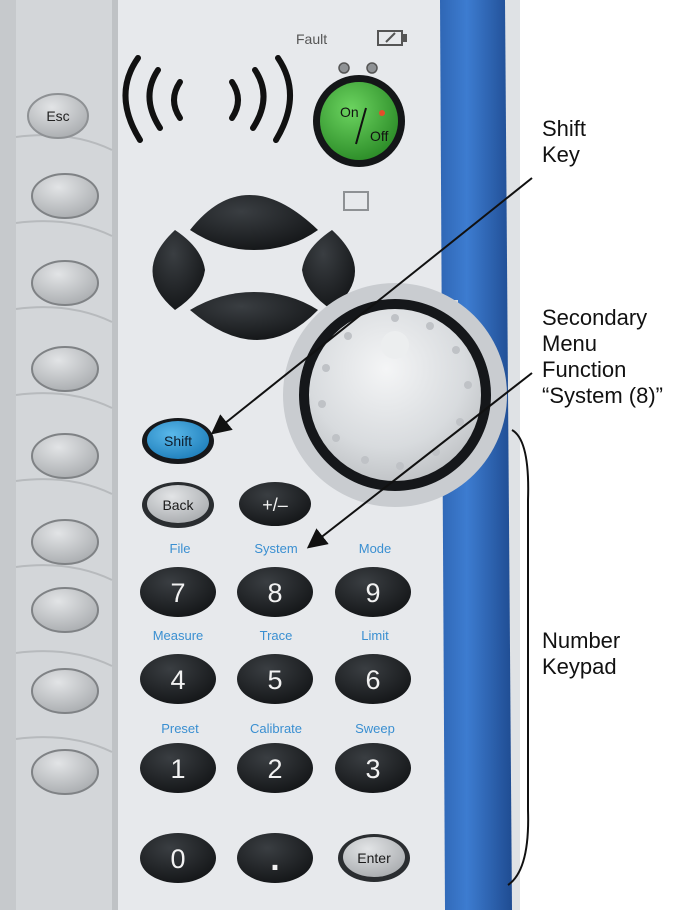 The height and width of the screenshot is (910, 691). I want to click on shift-key-callout: Shift Key, so click(564, 142).